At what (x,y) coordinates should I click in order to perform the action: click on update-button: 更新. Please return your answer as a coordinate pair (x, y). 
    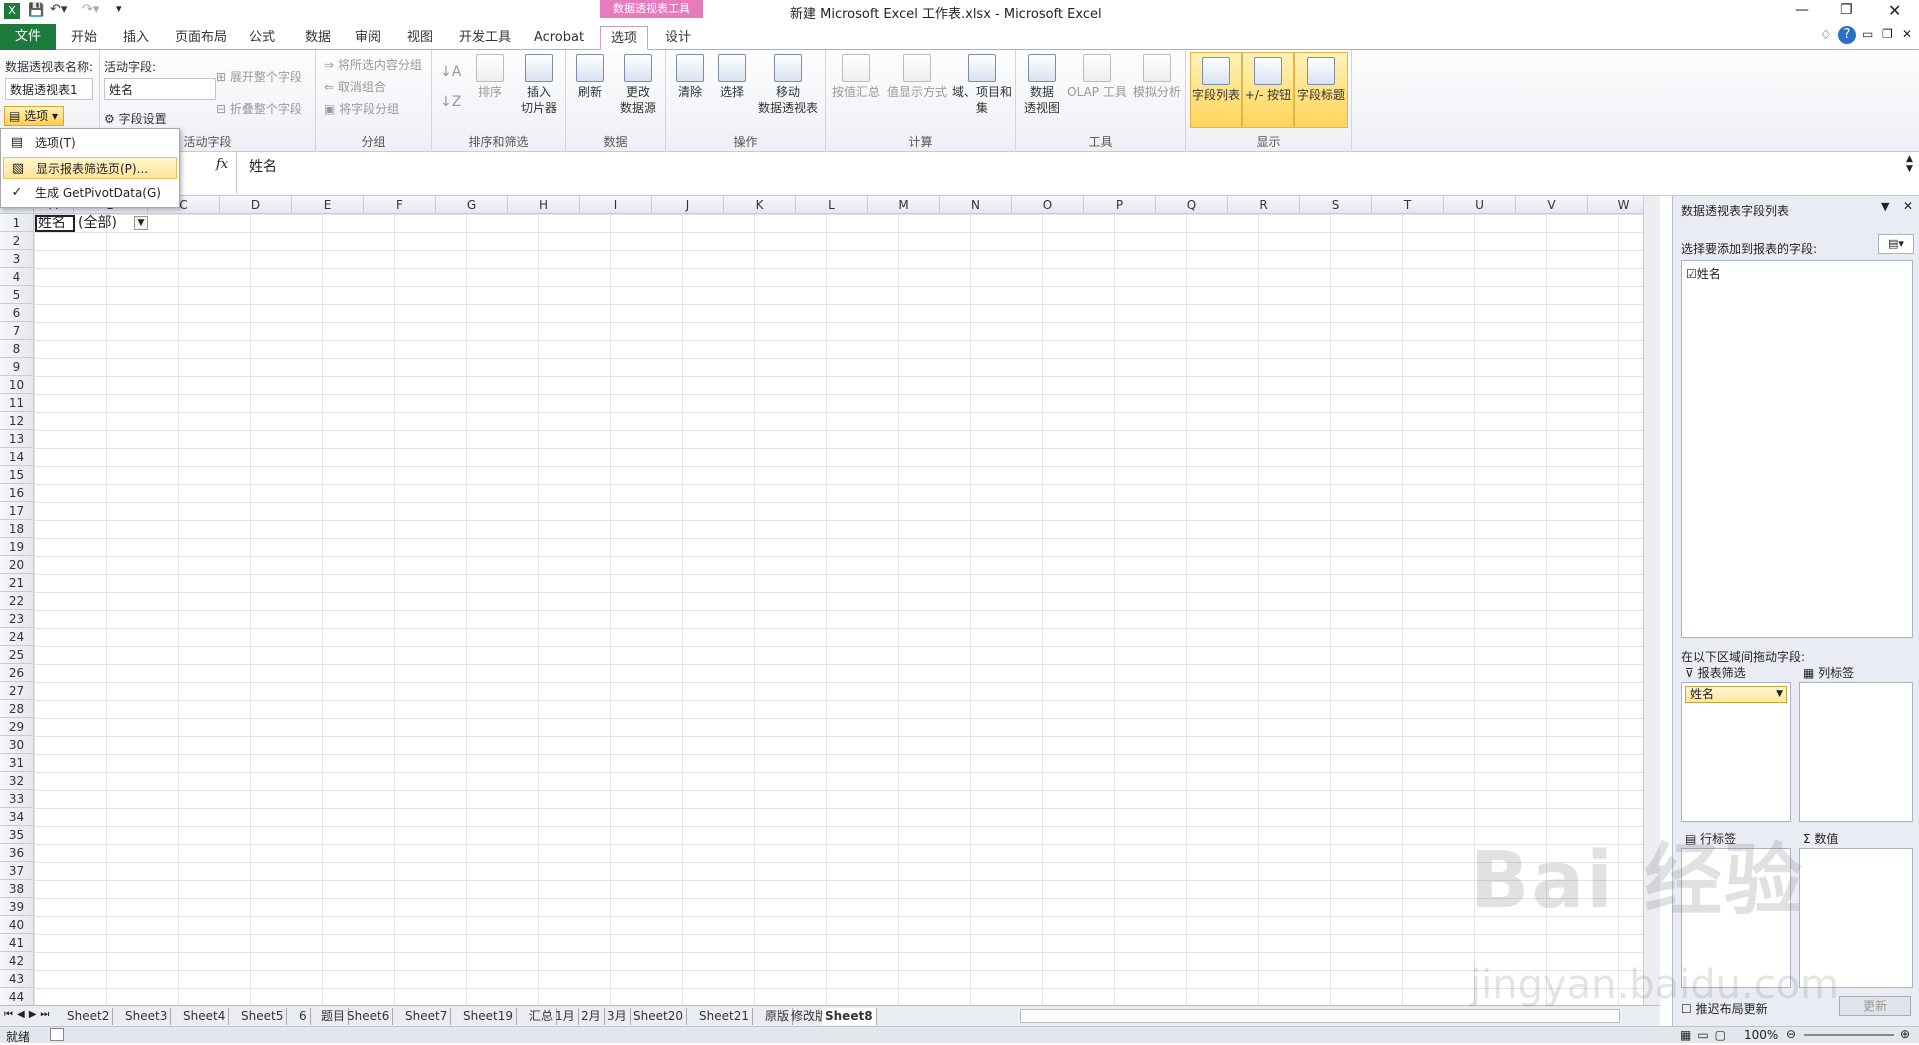
    Looking at the image, I should click on (1875, 1006).